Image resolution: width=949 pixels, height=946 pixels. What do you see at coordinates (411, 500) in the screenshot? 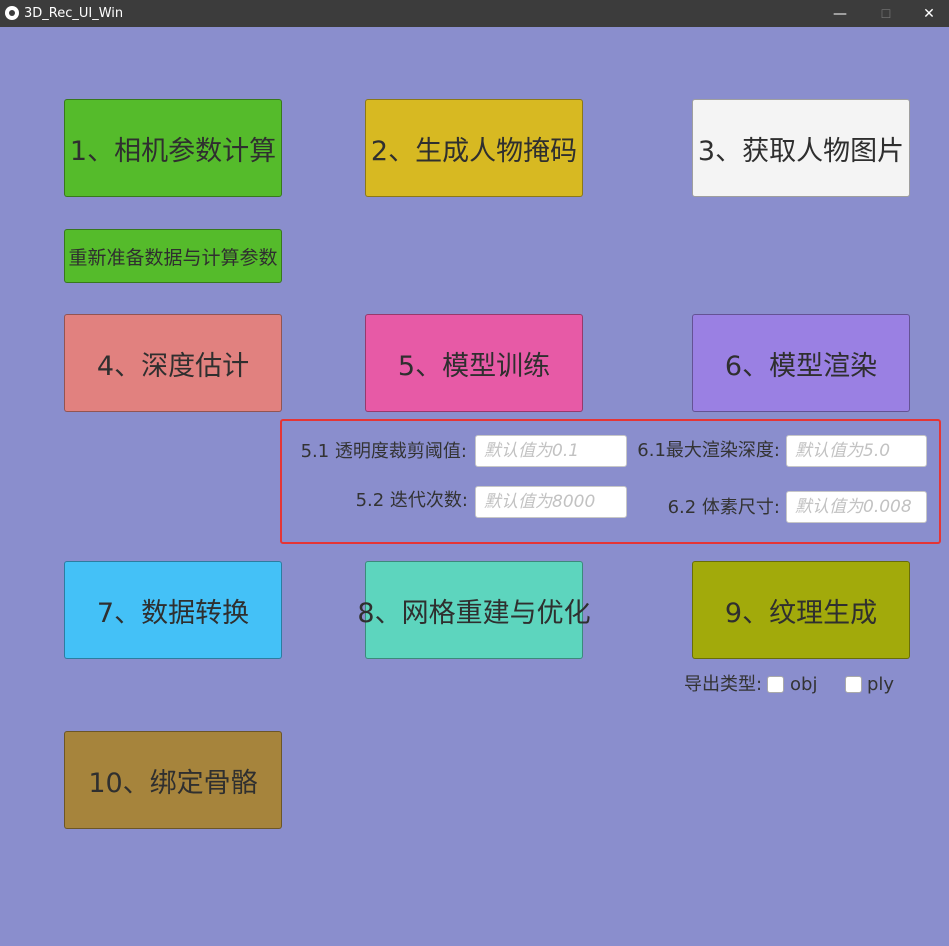
I see `iterations-label: 5.2 迭代次数:` at bounding box center [411, 500].